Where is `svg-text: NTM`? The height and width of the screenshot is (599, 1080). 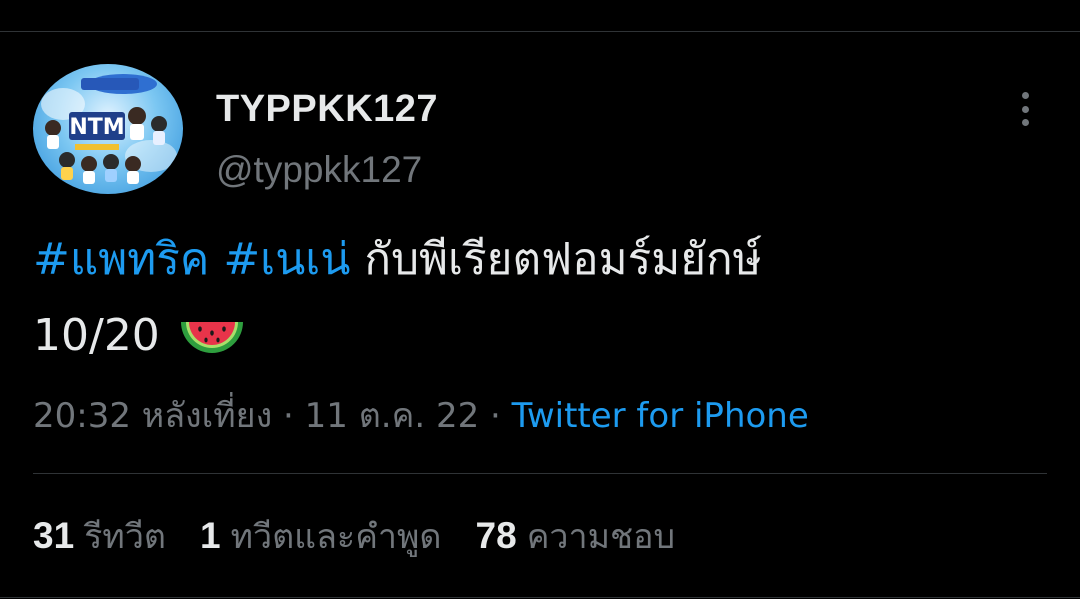 svg-text: NTM is located at coordinates (96, 127).